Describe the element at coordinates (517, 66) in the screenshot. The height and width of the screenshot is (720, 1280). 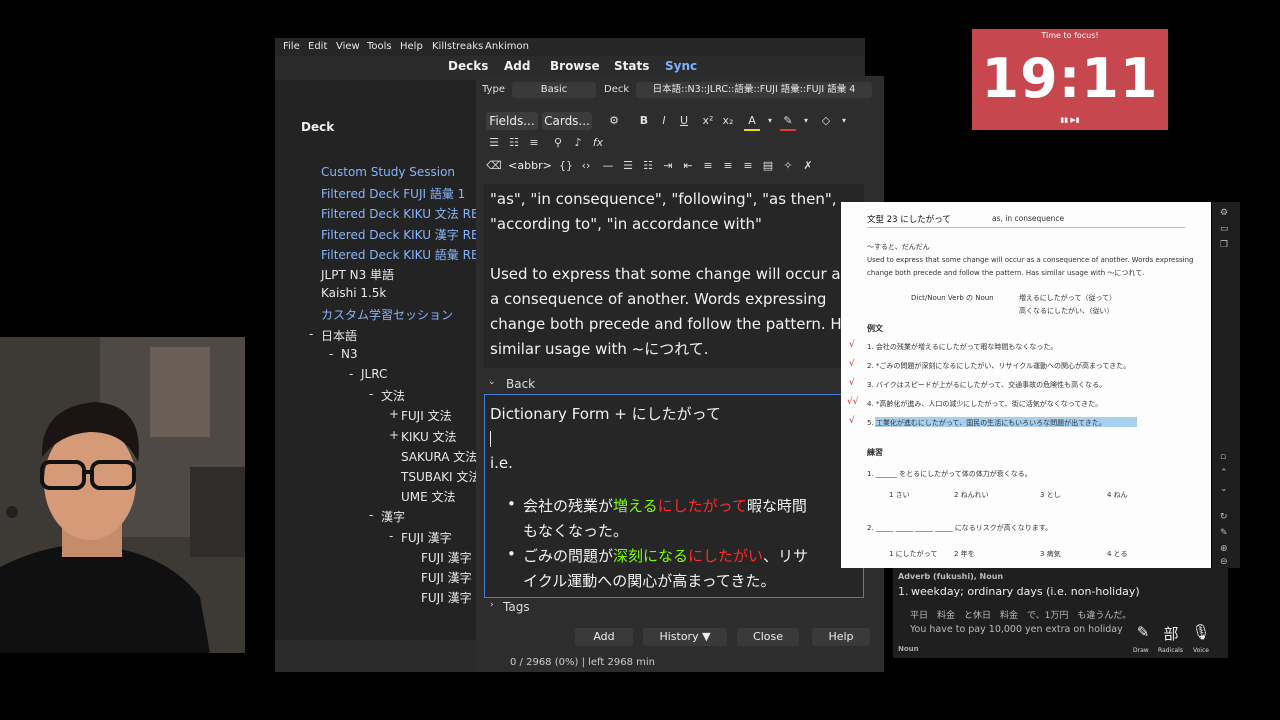
I see `nav-add: Add` at that location.